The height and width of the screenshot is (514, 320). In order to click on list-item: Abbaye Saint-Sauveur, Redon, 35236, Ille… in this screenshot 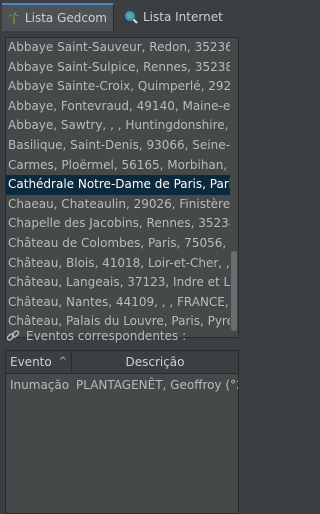, I will do `click(122, 48)`.